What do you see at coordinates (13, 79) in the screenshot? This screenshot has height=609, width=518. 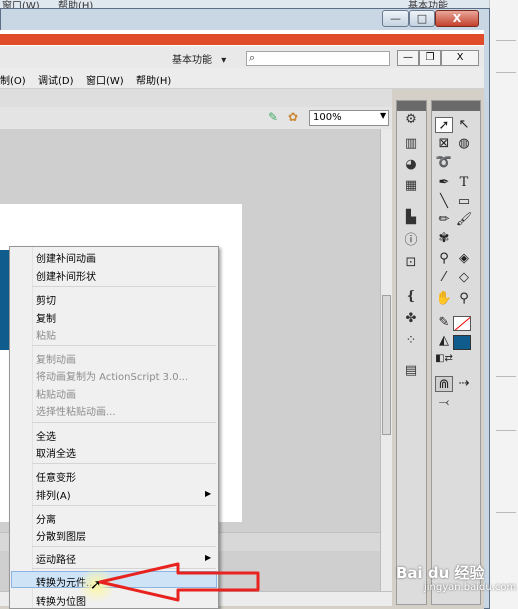 I see `menu-control: 制(O)` at bounding box center [13, 79].